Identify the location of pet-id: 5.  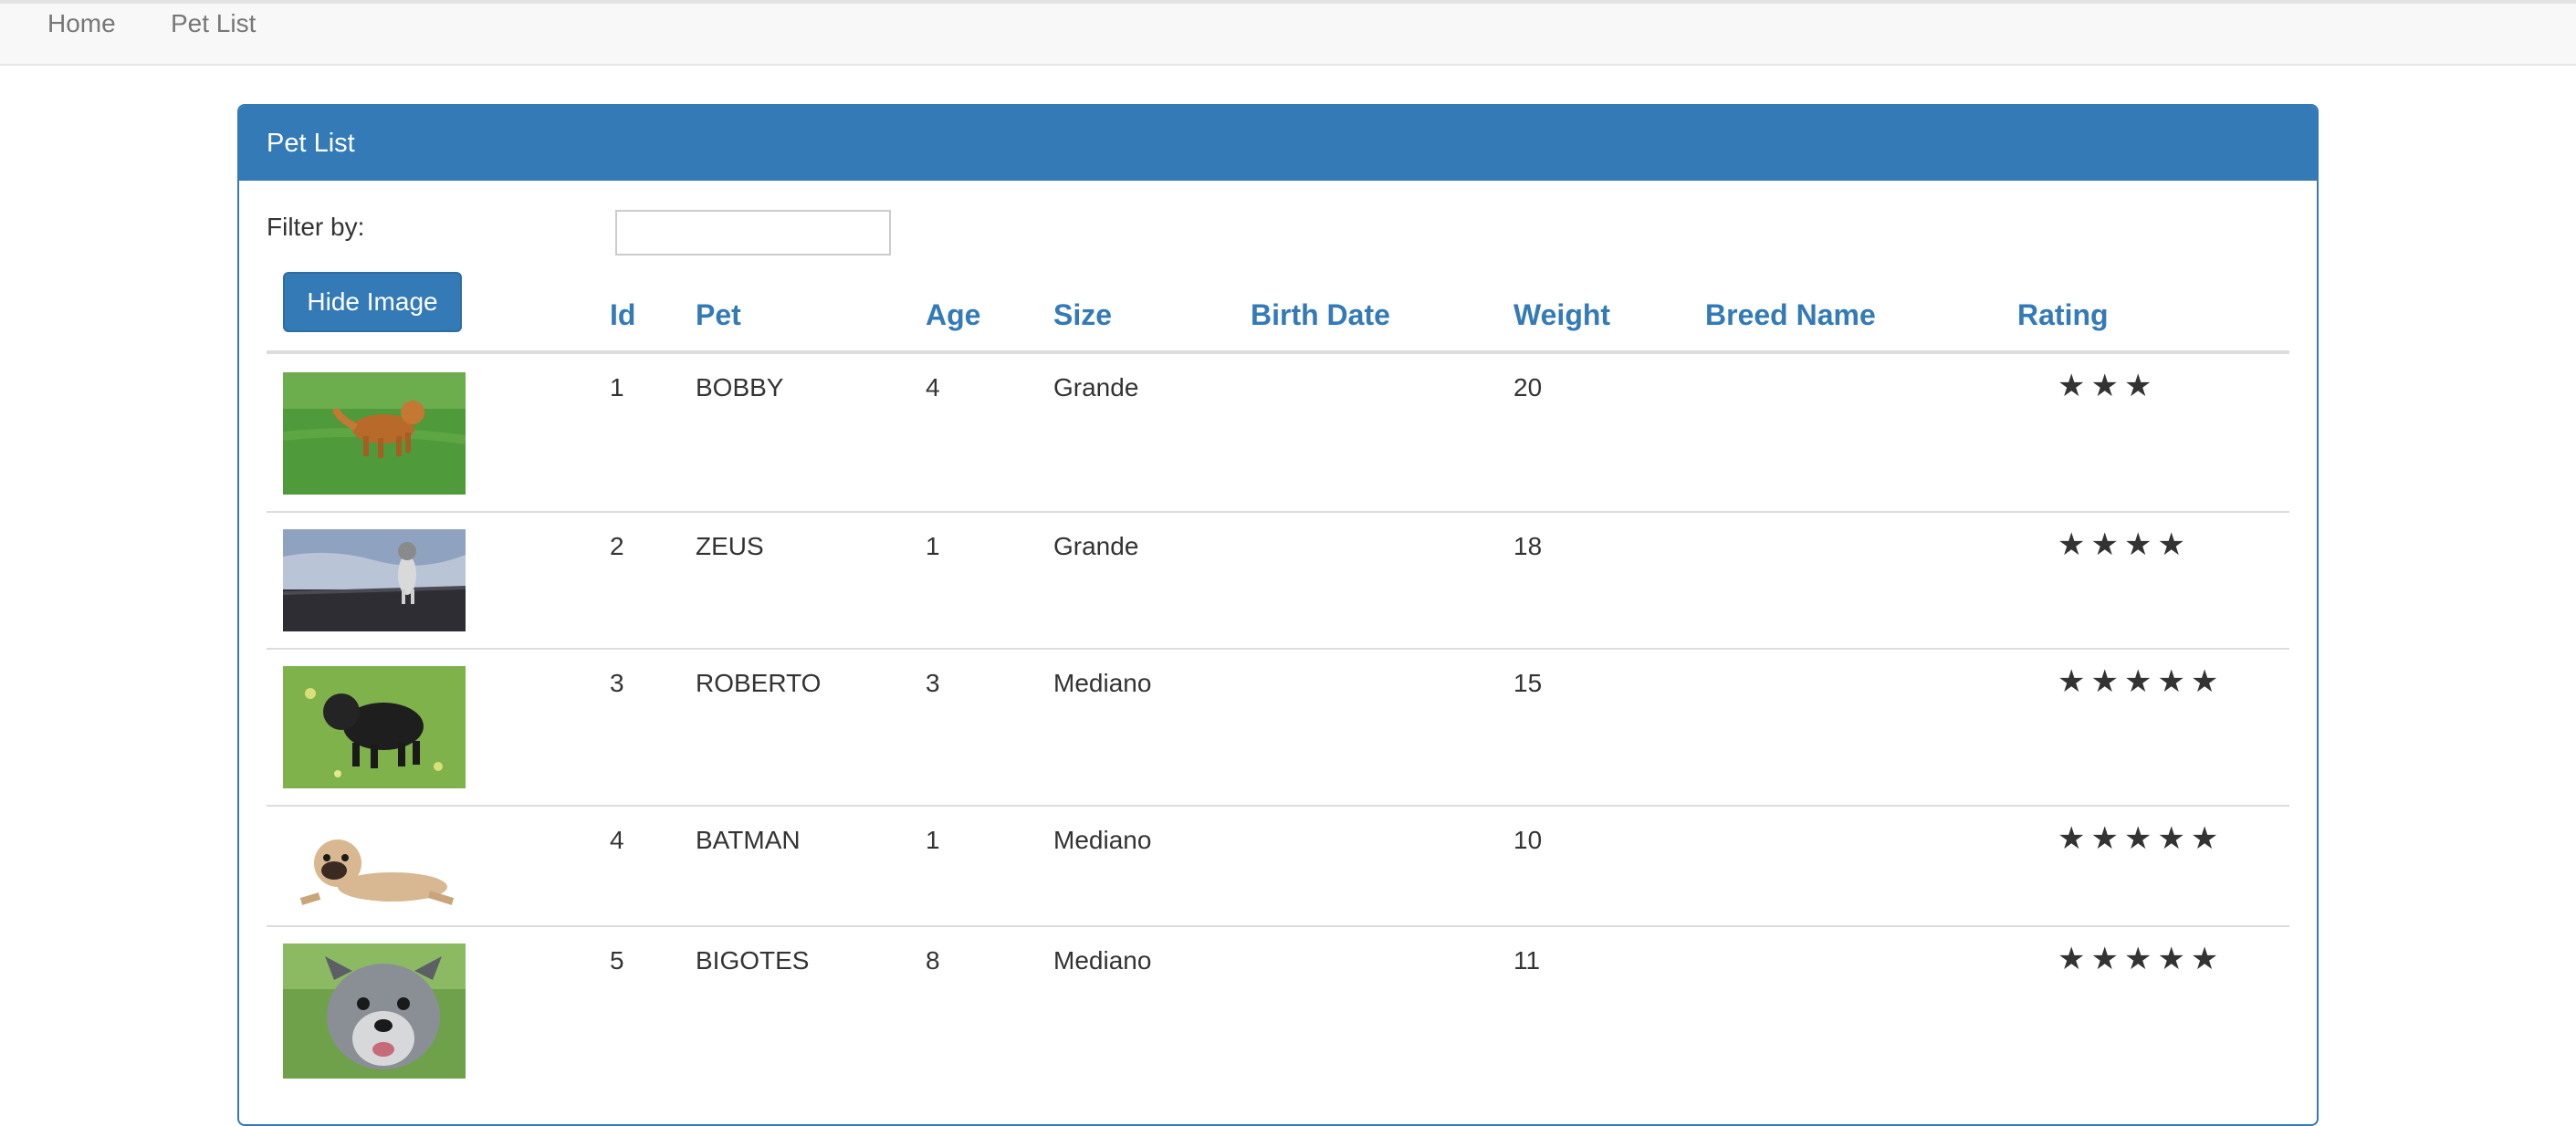
(617, 961).